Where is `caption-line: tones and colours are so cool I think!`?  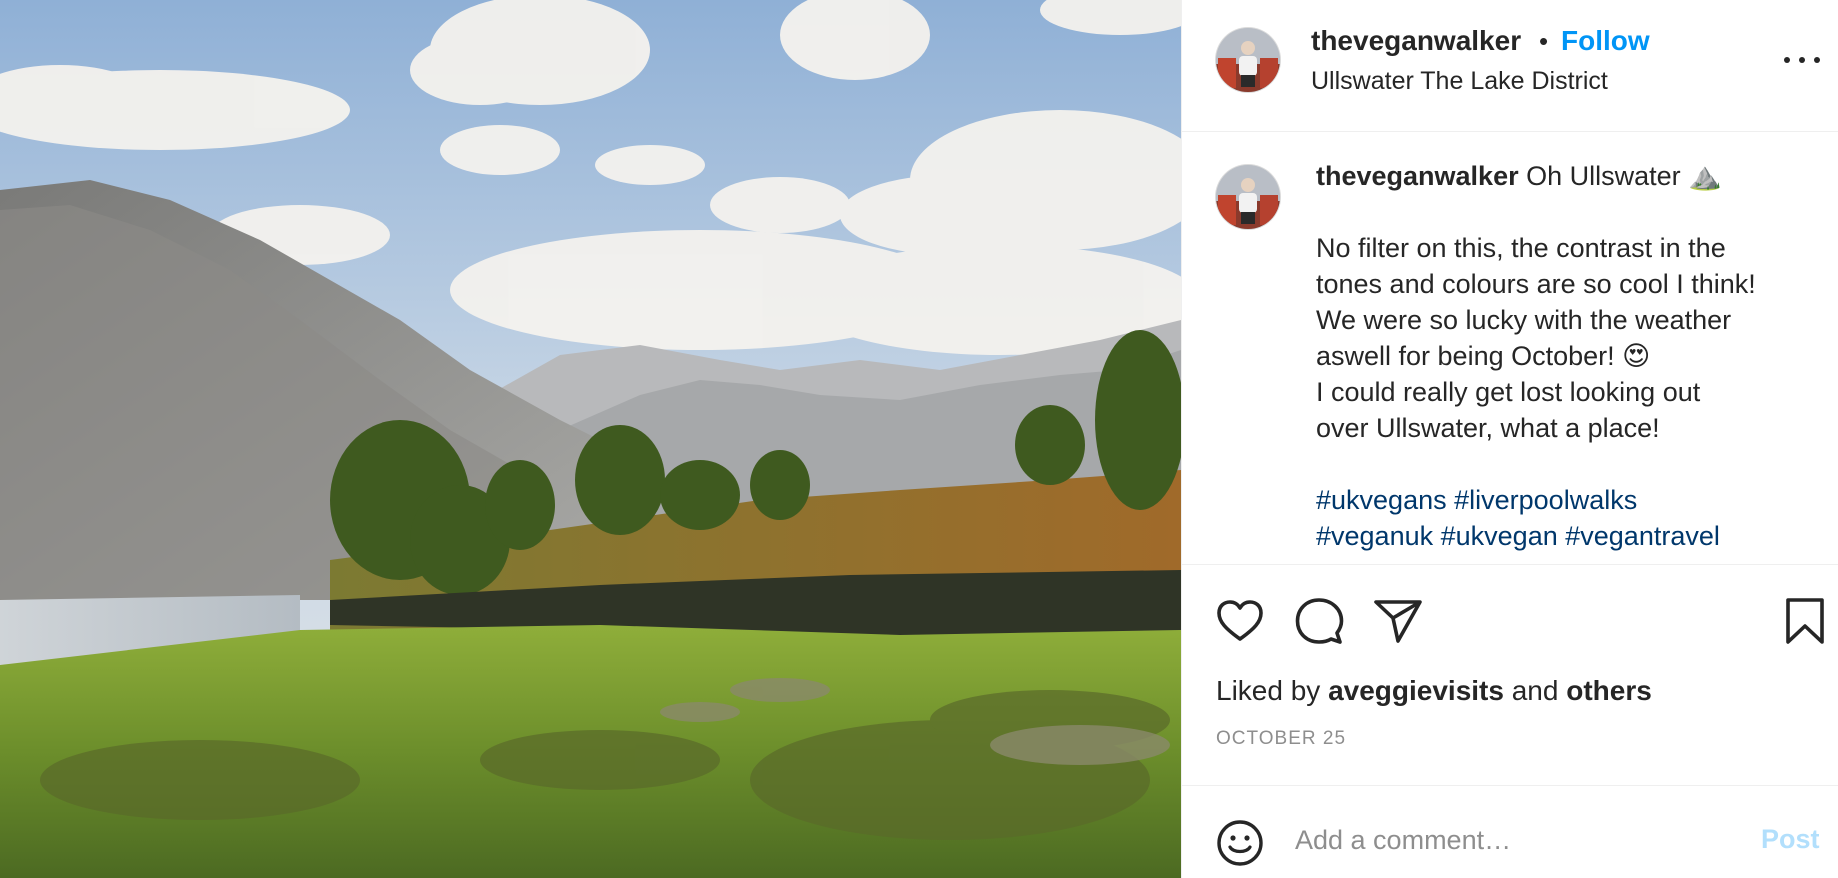
caption-line: tones and colours are so cool I think! is located at coordinates (1536, 284).